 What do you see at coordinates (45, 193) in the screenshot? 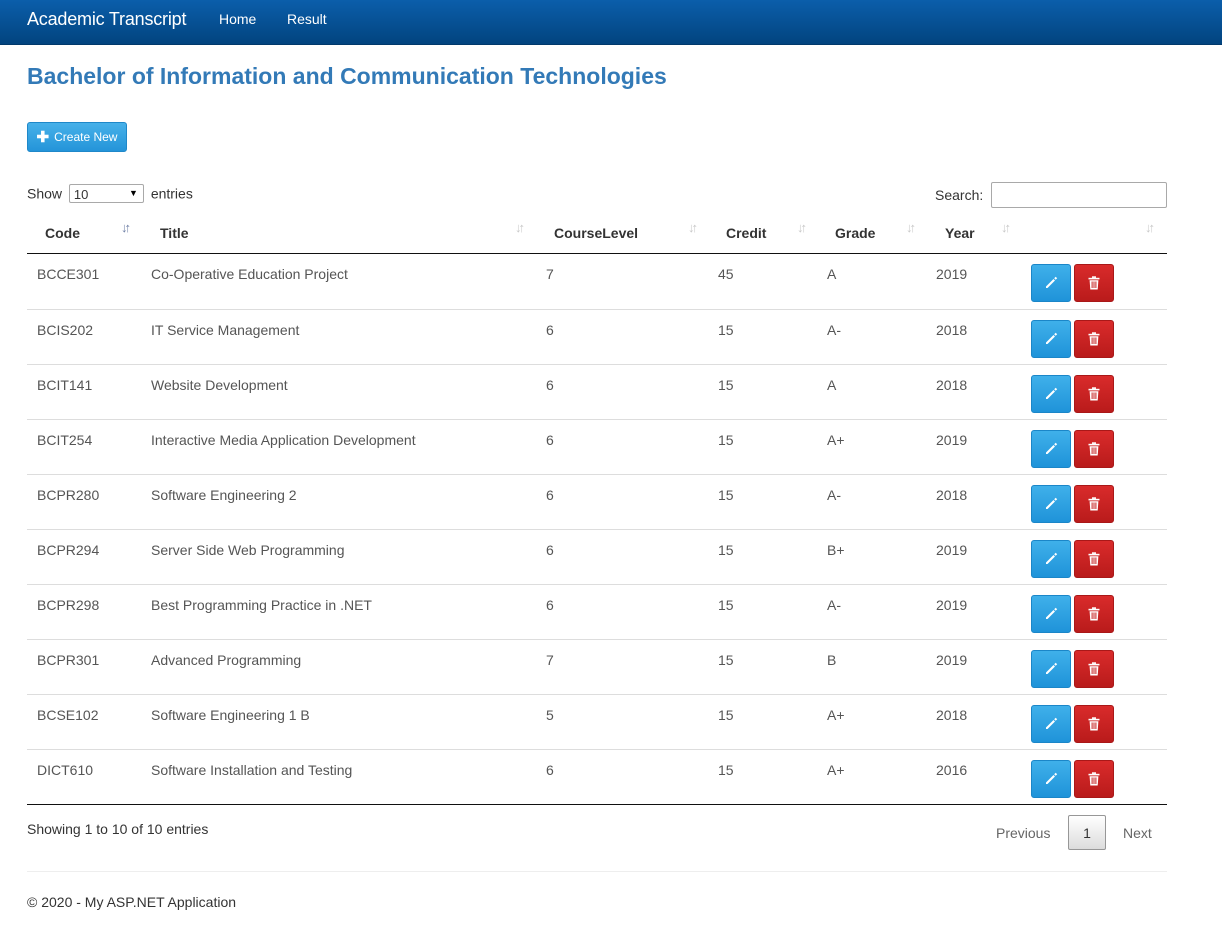
I see `show-label: Show` at bounding box center [45, 193].